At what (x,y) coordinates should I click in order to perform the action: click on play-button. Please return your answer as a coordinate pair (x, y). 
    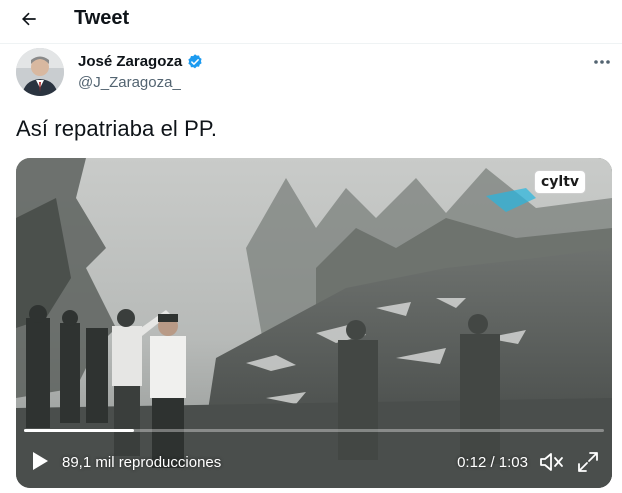
    Looking at the image, I should click on (40, 461).